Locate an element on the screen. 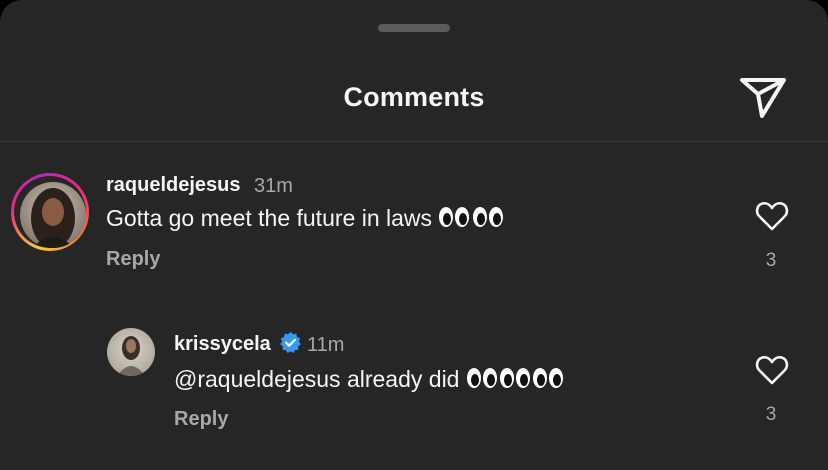 The width and height of the screenshot is (828, 470). comment-text: Gotta go meet the future in laws is located at coordinates (305, 220).